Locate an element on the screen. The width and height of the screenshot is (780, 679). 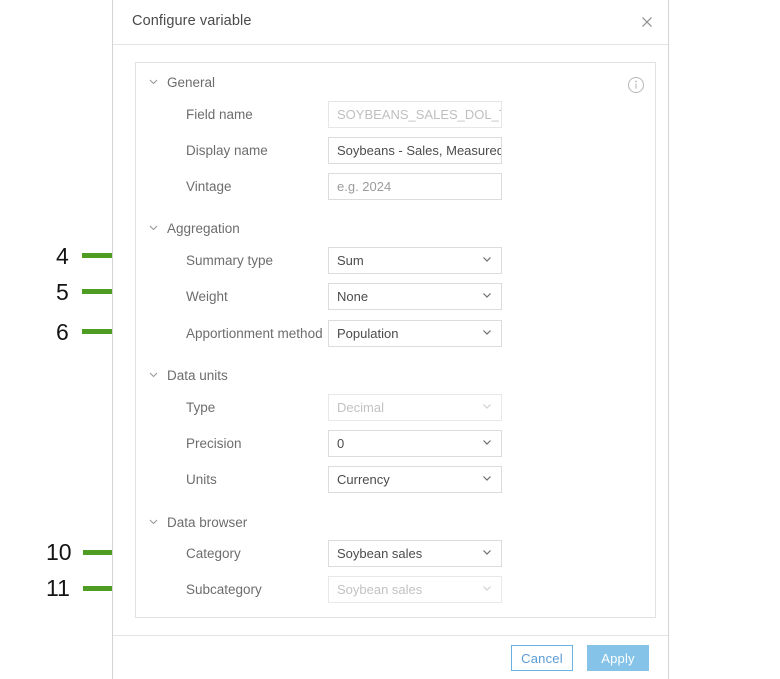
subcategory-value: Soybean sales is located at coordinates (380, 589).